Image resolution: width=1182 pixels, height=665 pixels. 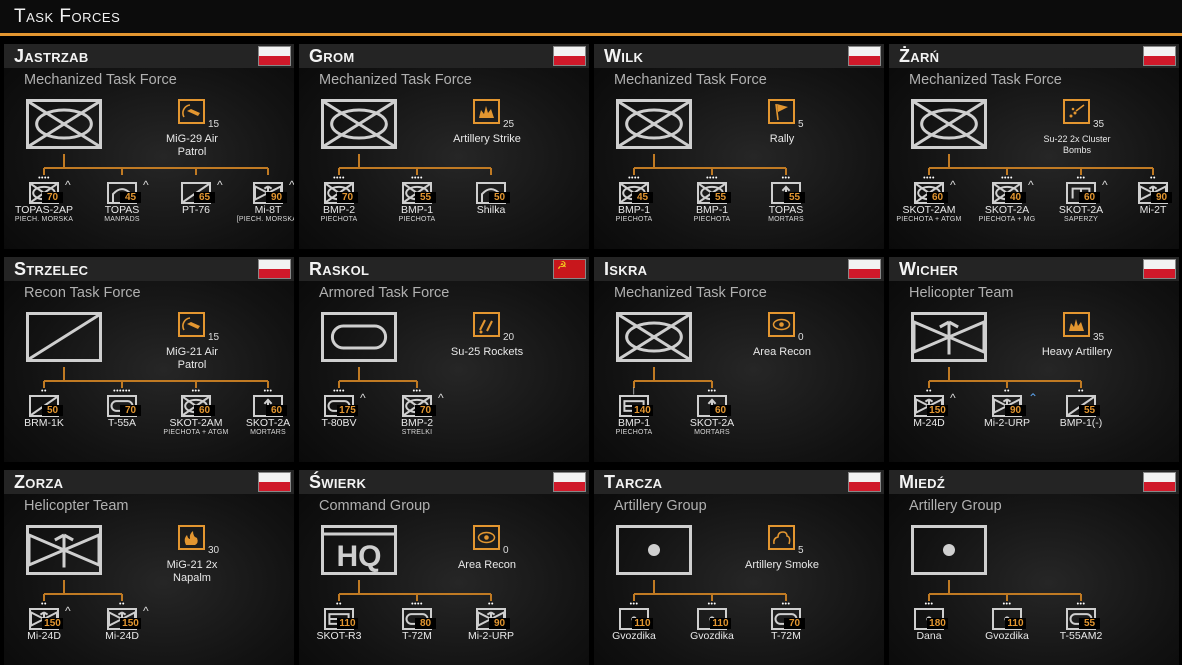 What do you see at coordinates (1082, 129) in the screenshot?
I see `support-ability: 35 Su-22 2x Cluster Bombs` at bounding box center [1082, 129].